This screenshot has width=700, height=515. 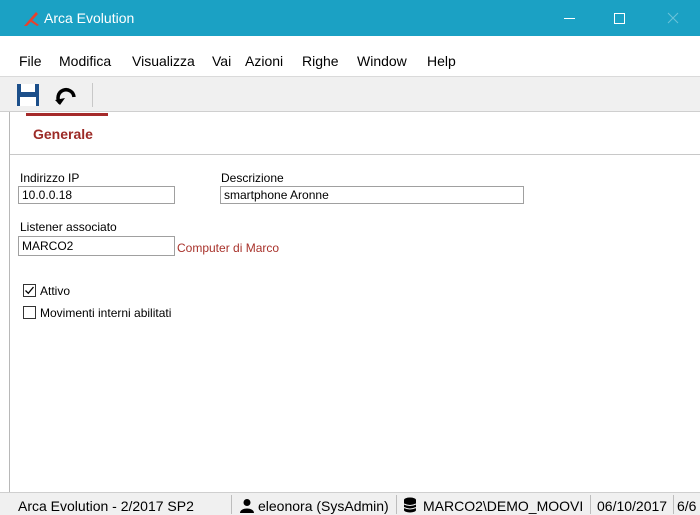 I want to click on menu-help: Help, so click(x=441, y=61).